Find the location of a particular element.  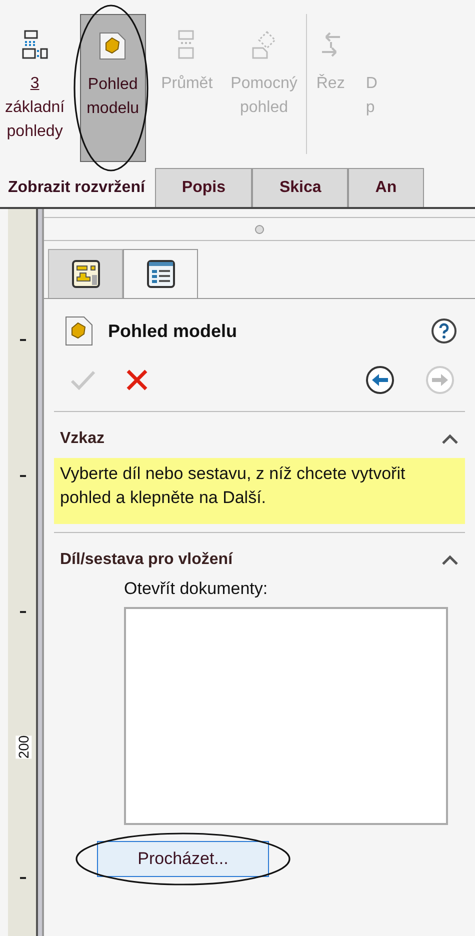

ribbon-button: Pohled modelu is located at coordinates (113, 88).